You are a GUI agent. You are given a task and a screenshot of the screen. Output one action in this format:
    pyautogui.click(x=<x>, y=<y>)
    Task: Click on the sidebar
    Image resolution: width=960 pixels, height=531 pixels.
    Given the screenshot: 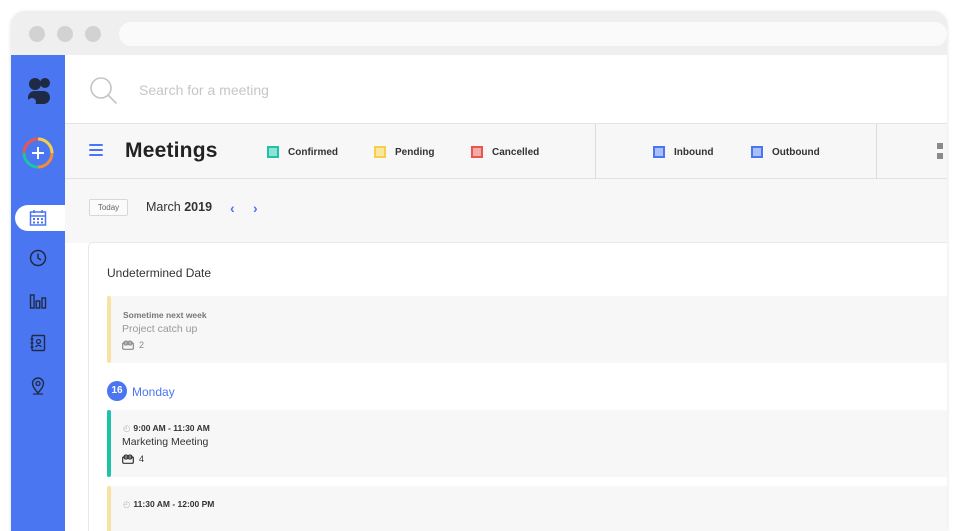 What is the action you would take?
    pyautogui.click(x=40, y=293)
    